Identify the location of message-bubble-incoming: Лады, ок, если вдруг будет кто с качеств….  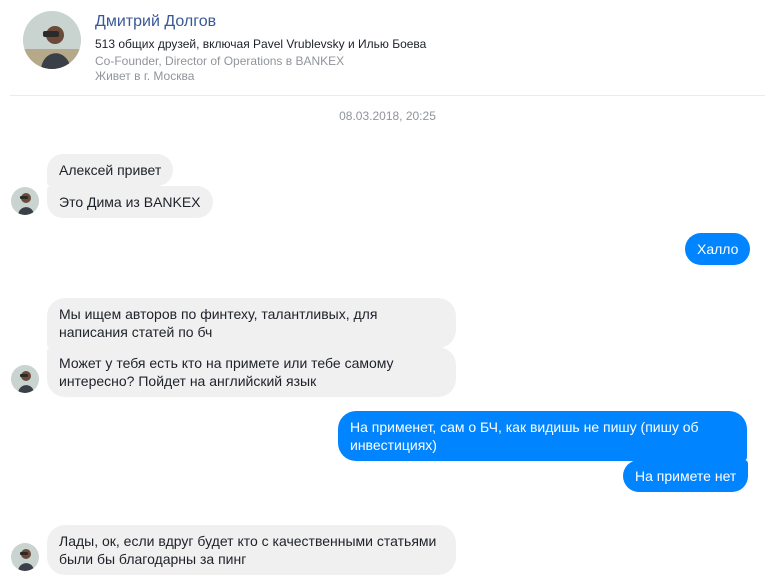
(251, 550).